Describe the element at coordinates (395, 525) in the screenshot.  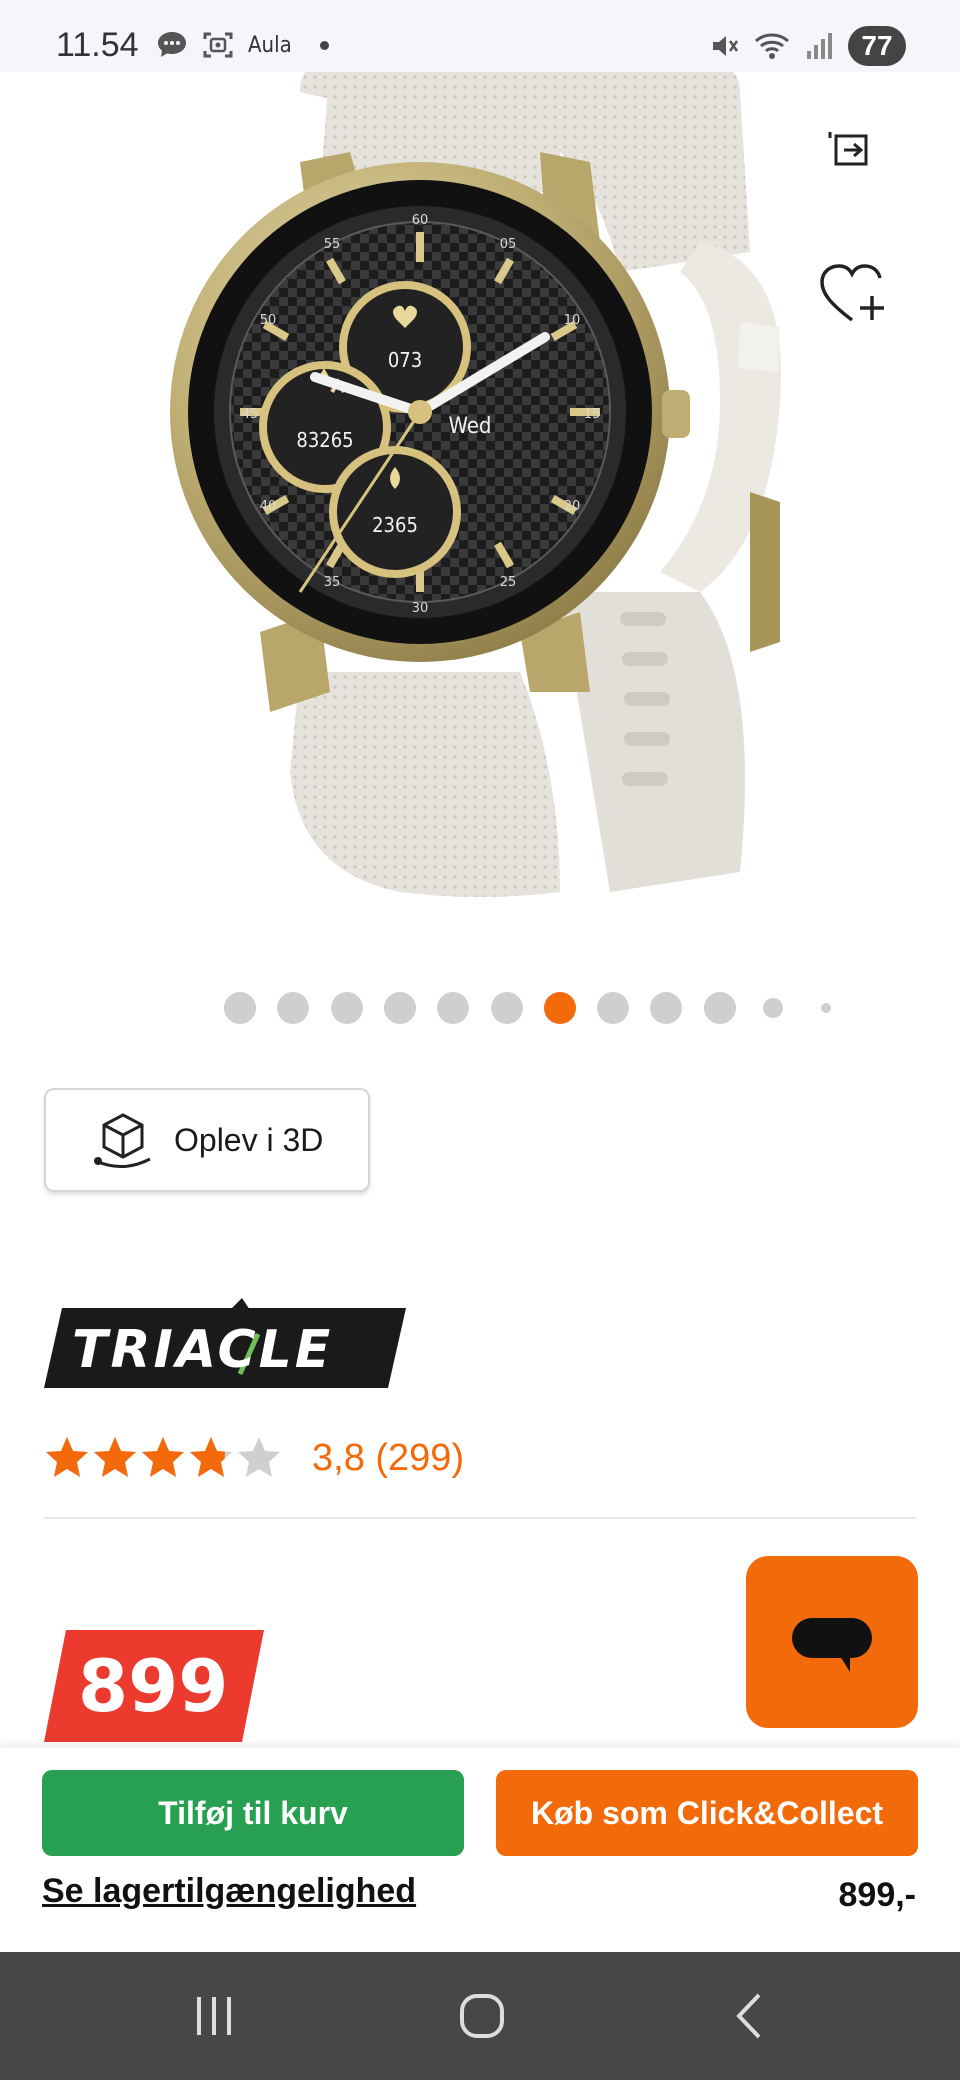
I see `calories-value: 2365` at that location.